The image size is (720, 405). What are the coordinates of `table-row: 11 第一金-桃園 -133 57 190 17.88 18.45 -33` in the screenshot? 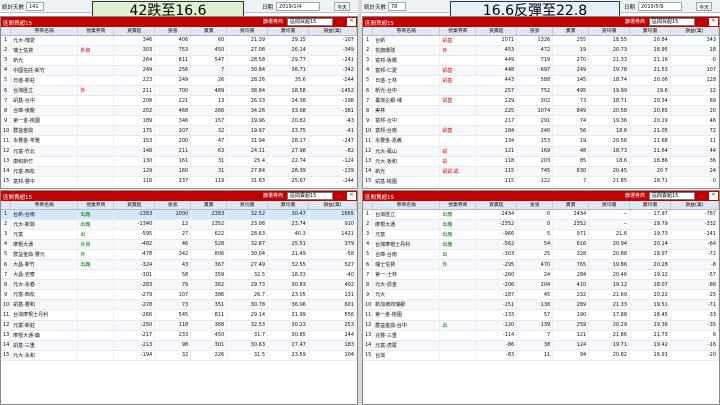 It's located at (541, 315).